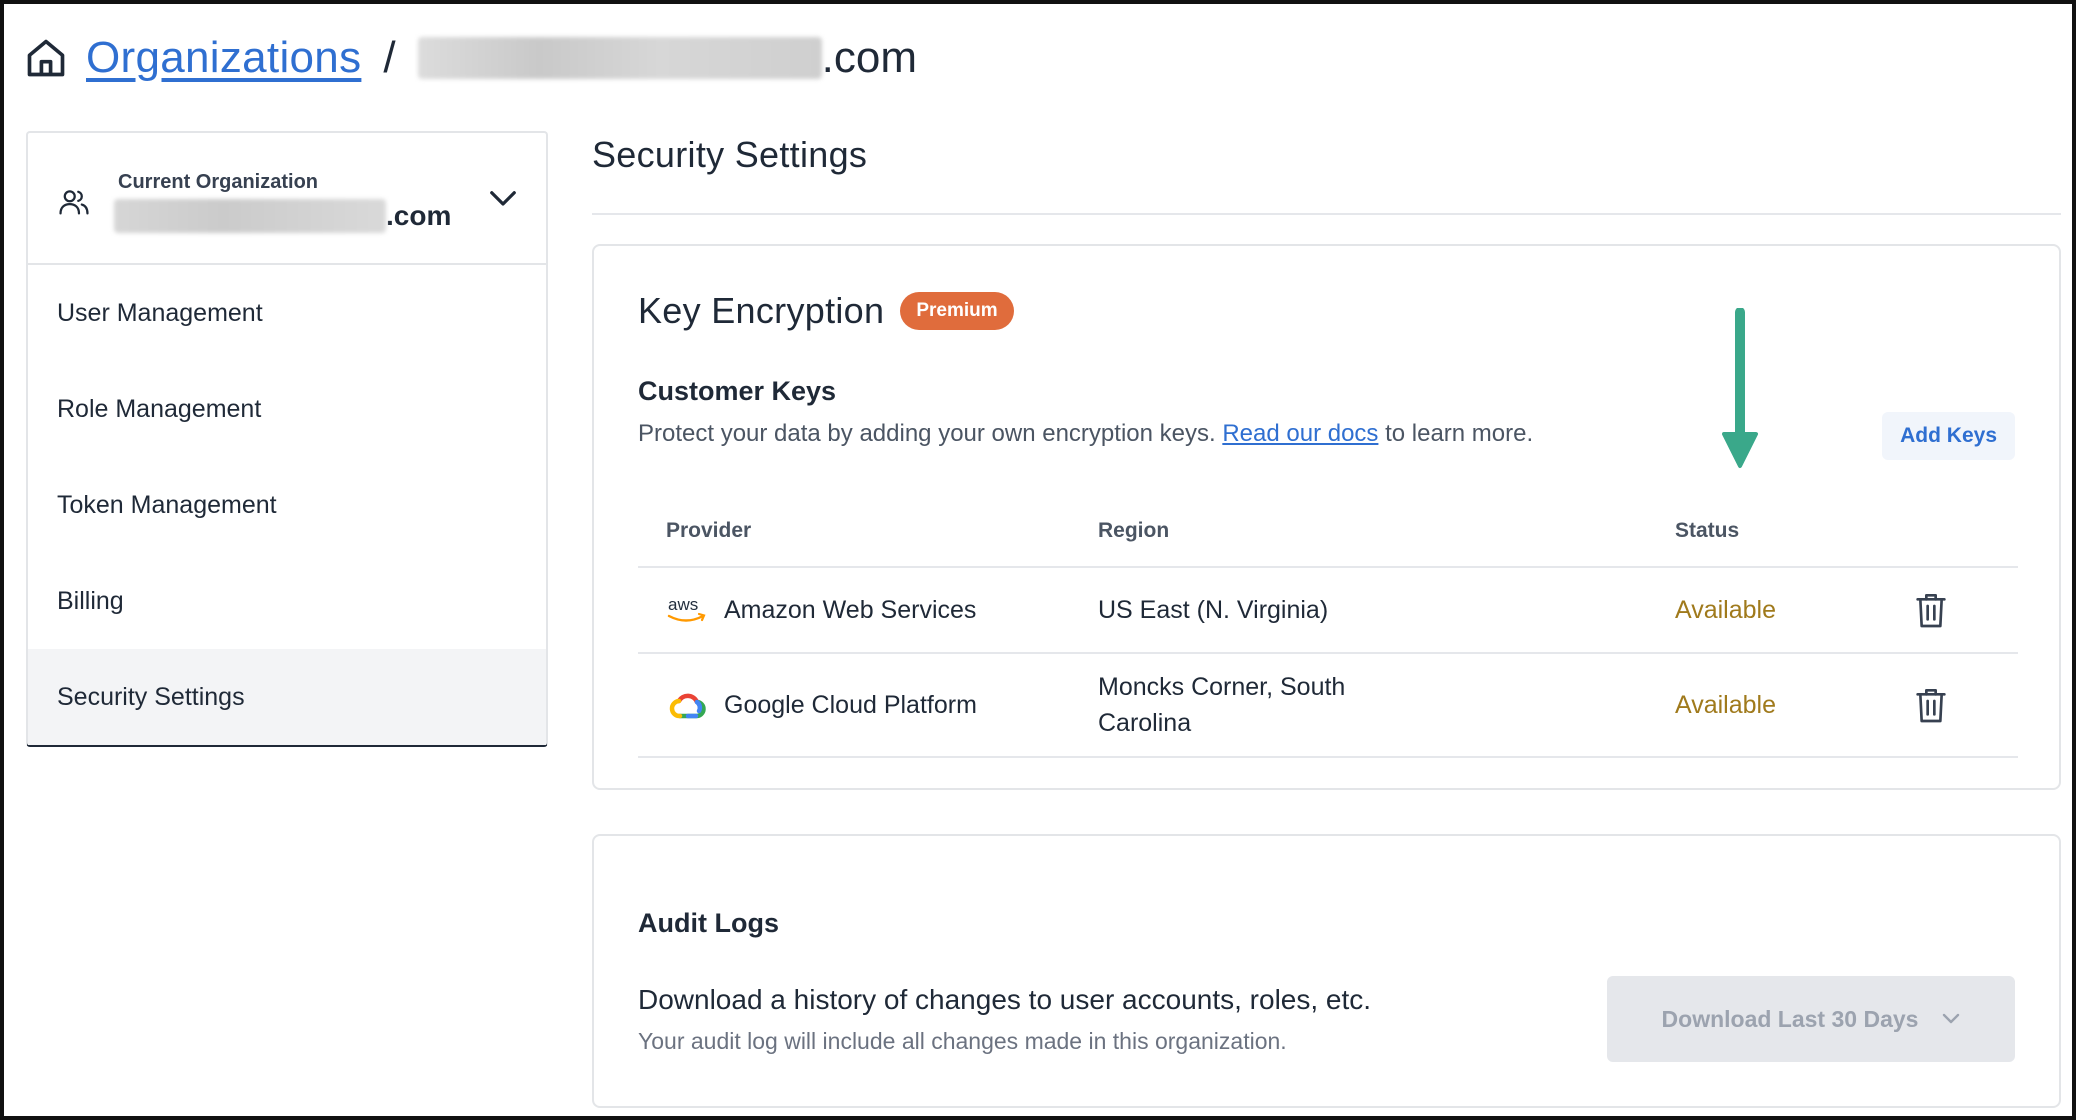  I want to click on description-text: to learn more., so click(1456, 433).